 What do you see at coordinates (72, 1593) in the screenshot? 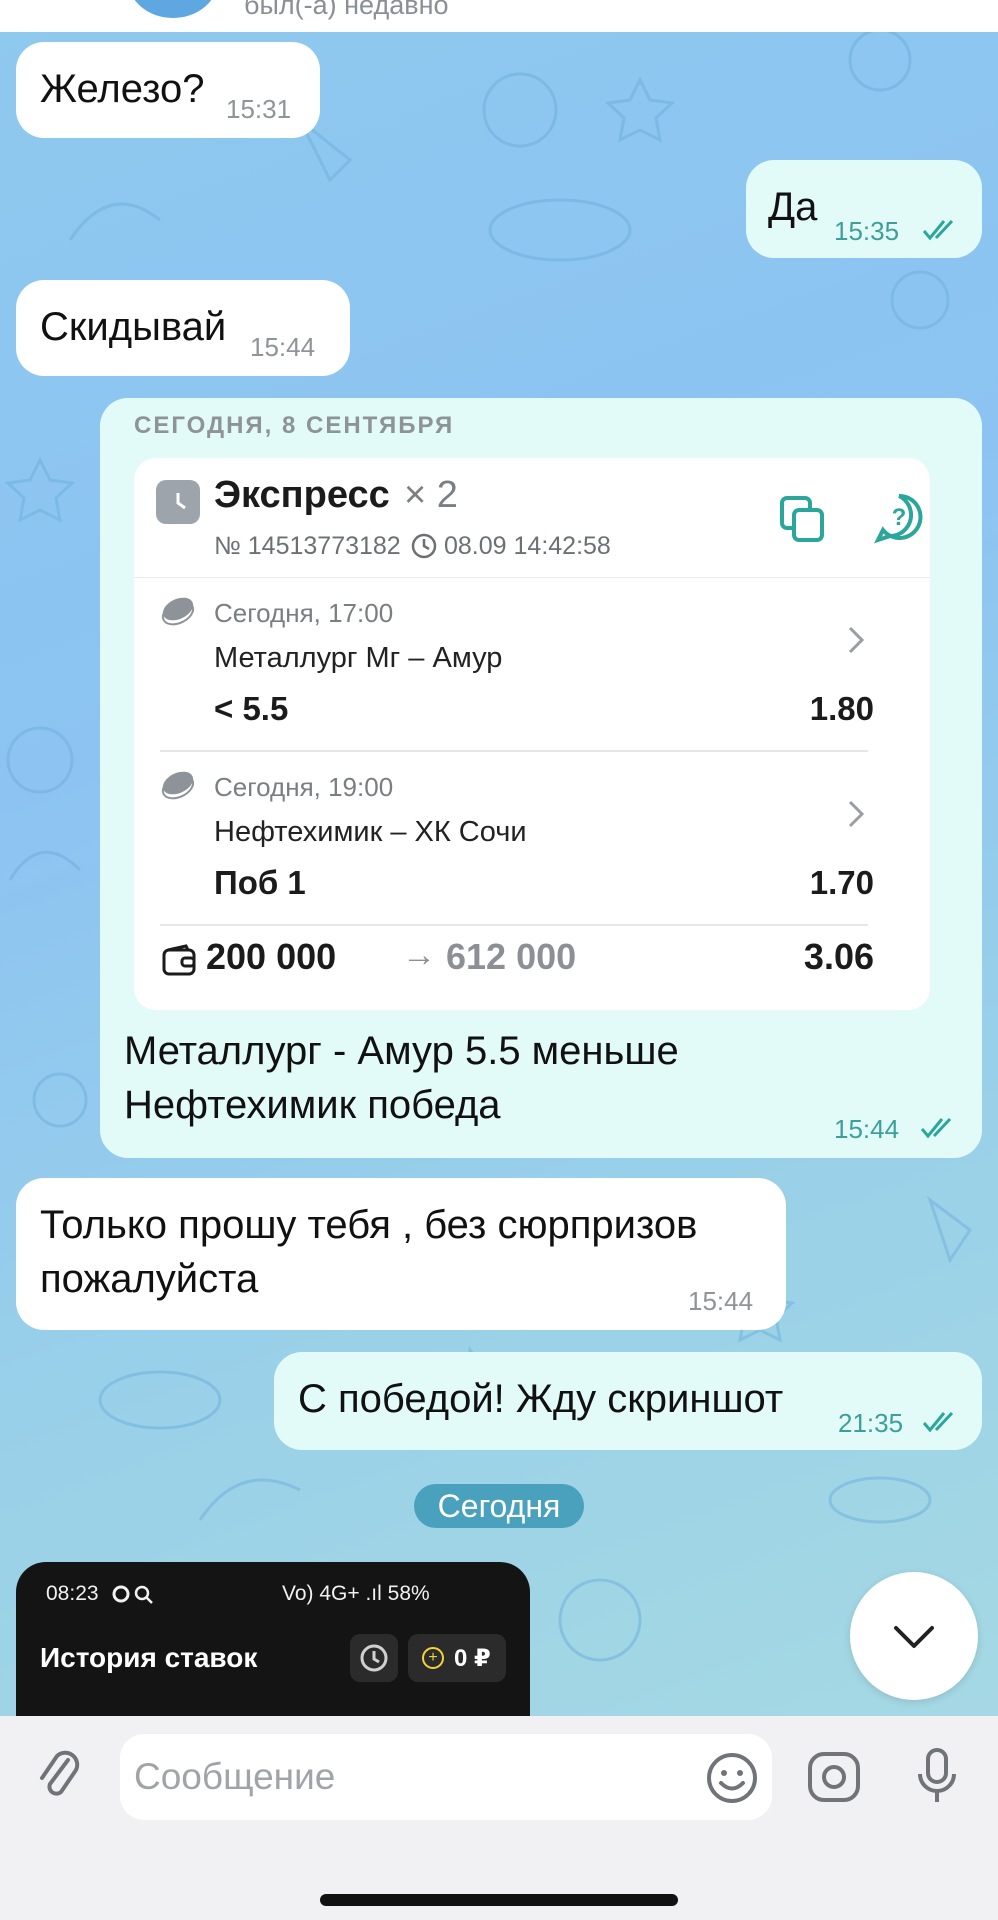
I see `preview-time: 08:23` at bounding box center [72, 1593].